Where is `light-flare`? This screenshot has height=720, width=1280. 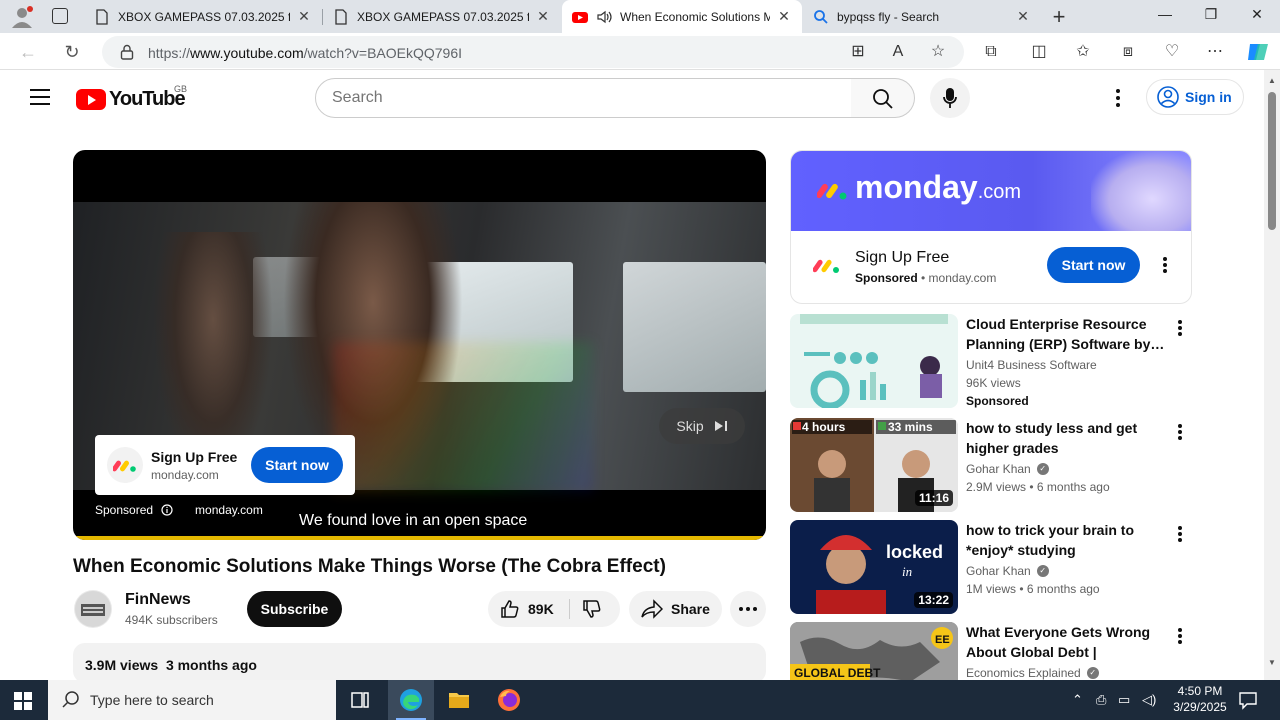 light-flare is located at coordinates (463, 417).